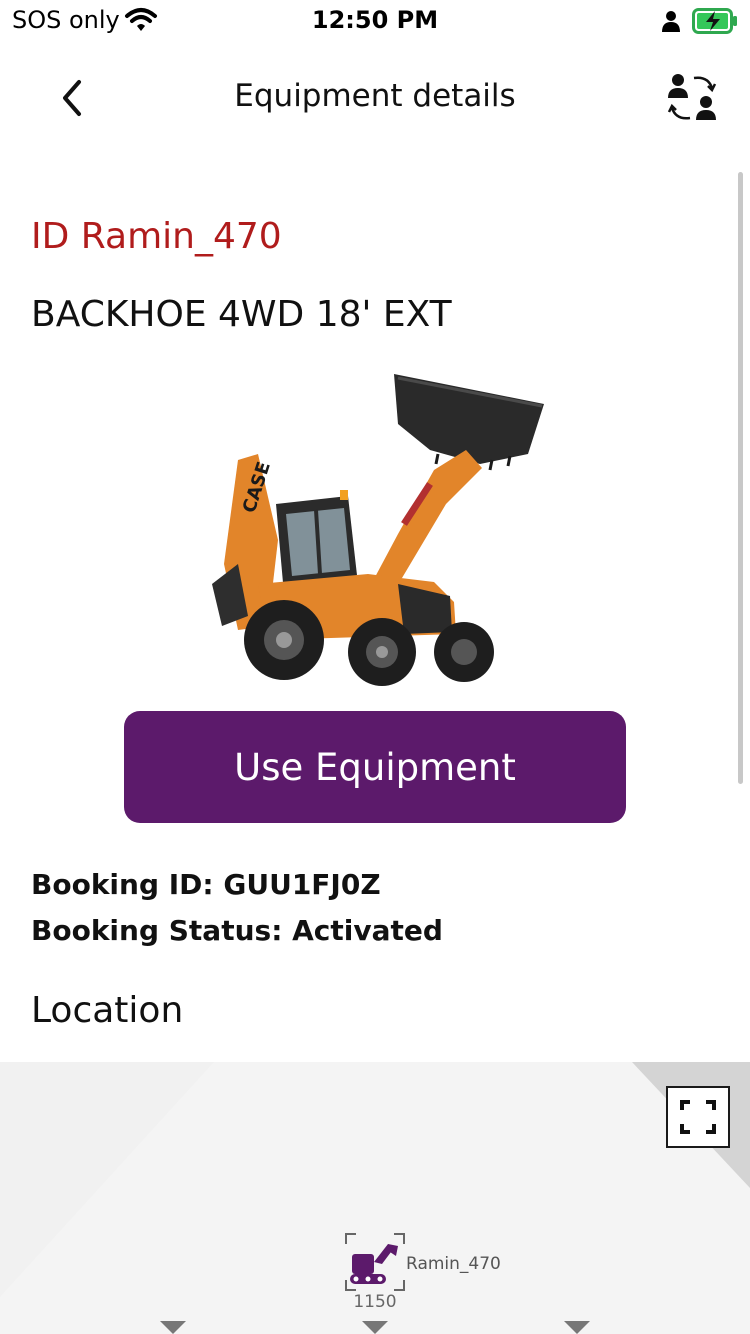 The height and width of the screenshot is (1334, 750). I want to click on use-equipment-button: Use Equipment, so click(375, 767).